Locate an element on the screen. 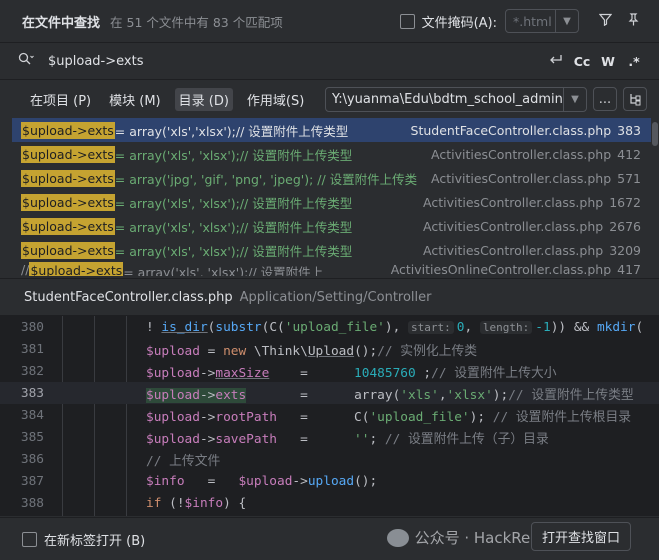  result-line: 383 is located at coordinates (629, 130).